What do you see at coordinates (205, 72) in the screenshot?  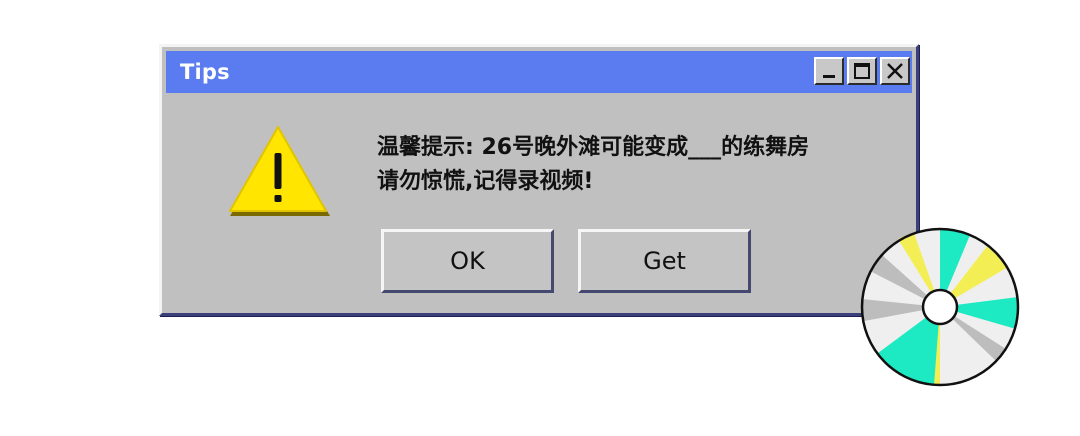 I see `dialog-title: Tips` at bounding box center [205, 72].